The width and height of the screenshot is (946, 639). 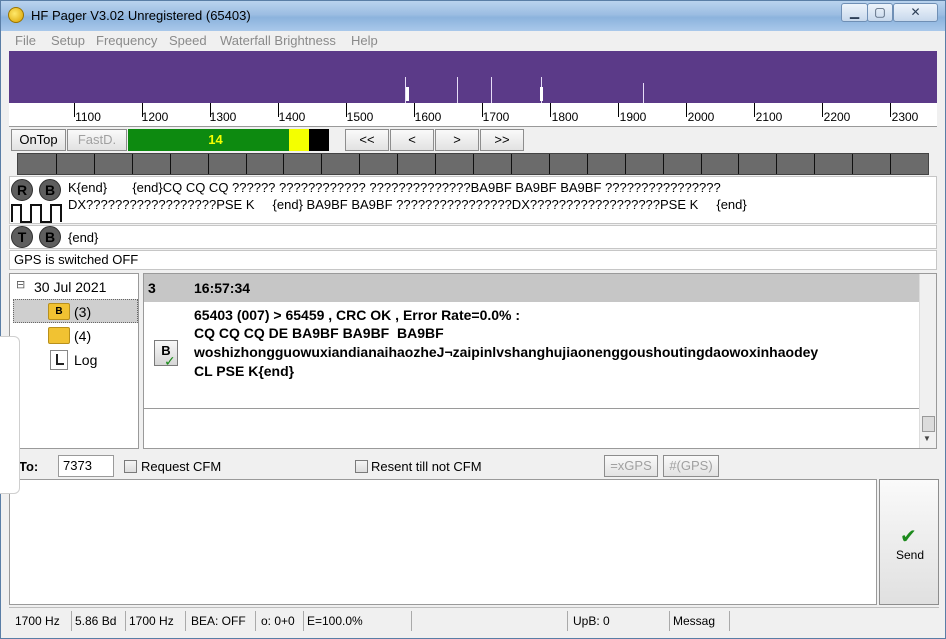 I want to click on hgps-button: #(GPS), so click(x=691, y=466).